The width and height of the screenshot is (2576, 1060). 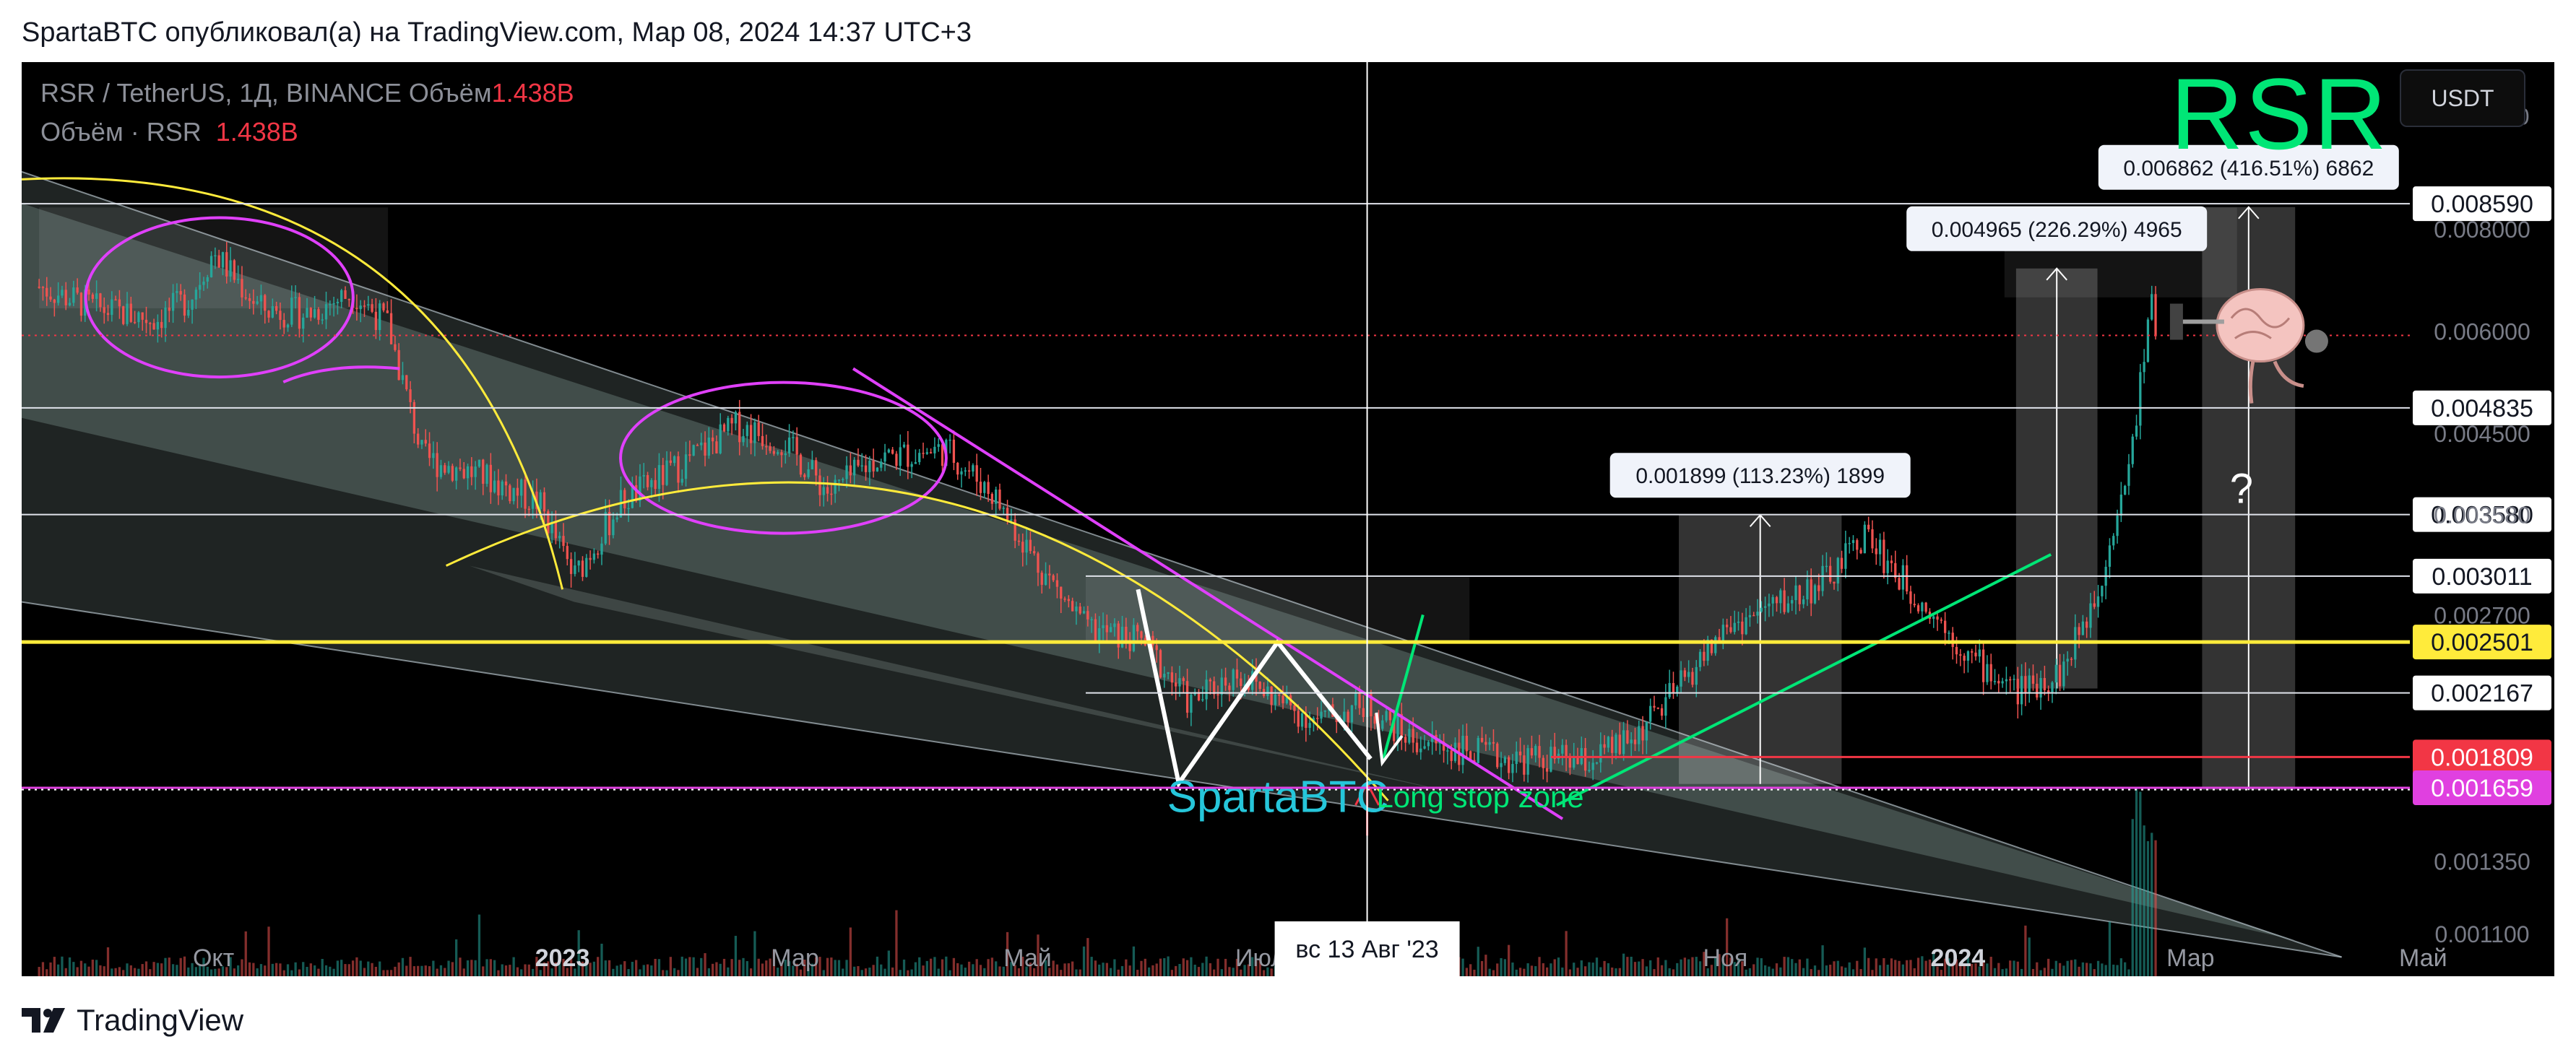 What do you see at coordinates (160, 1020) in the screenshot?
I see `tradingview-brand: TradingView` at bounding box center [160, 1020].